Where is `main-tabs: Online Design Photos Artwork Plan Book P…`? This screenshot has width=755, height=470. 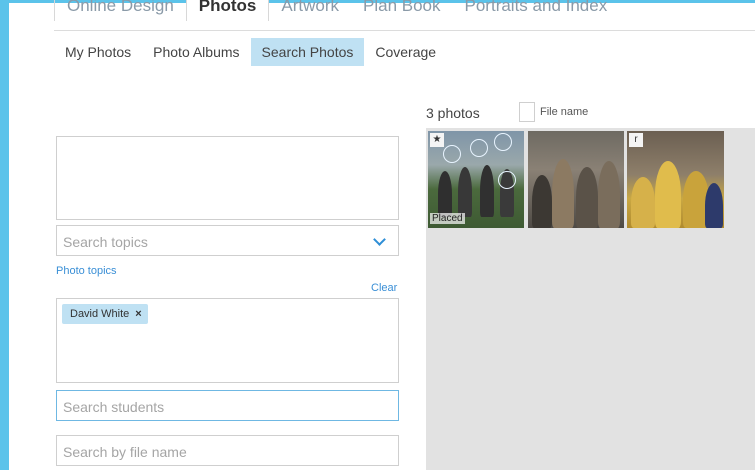 main-tabs: Online Design Photos Artwork Plan Book P… is located at coordinates (336, 10).